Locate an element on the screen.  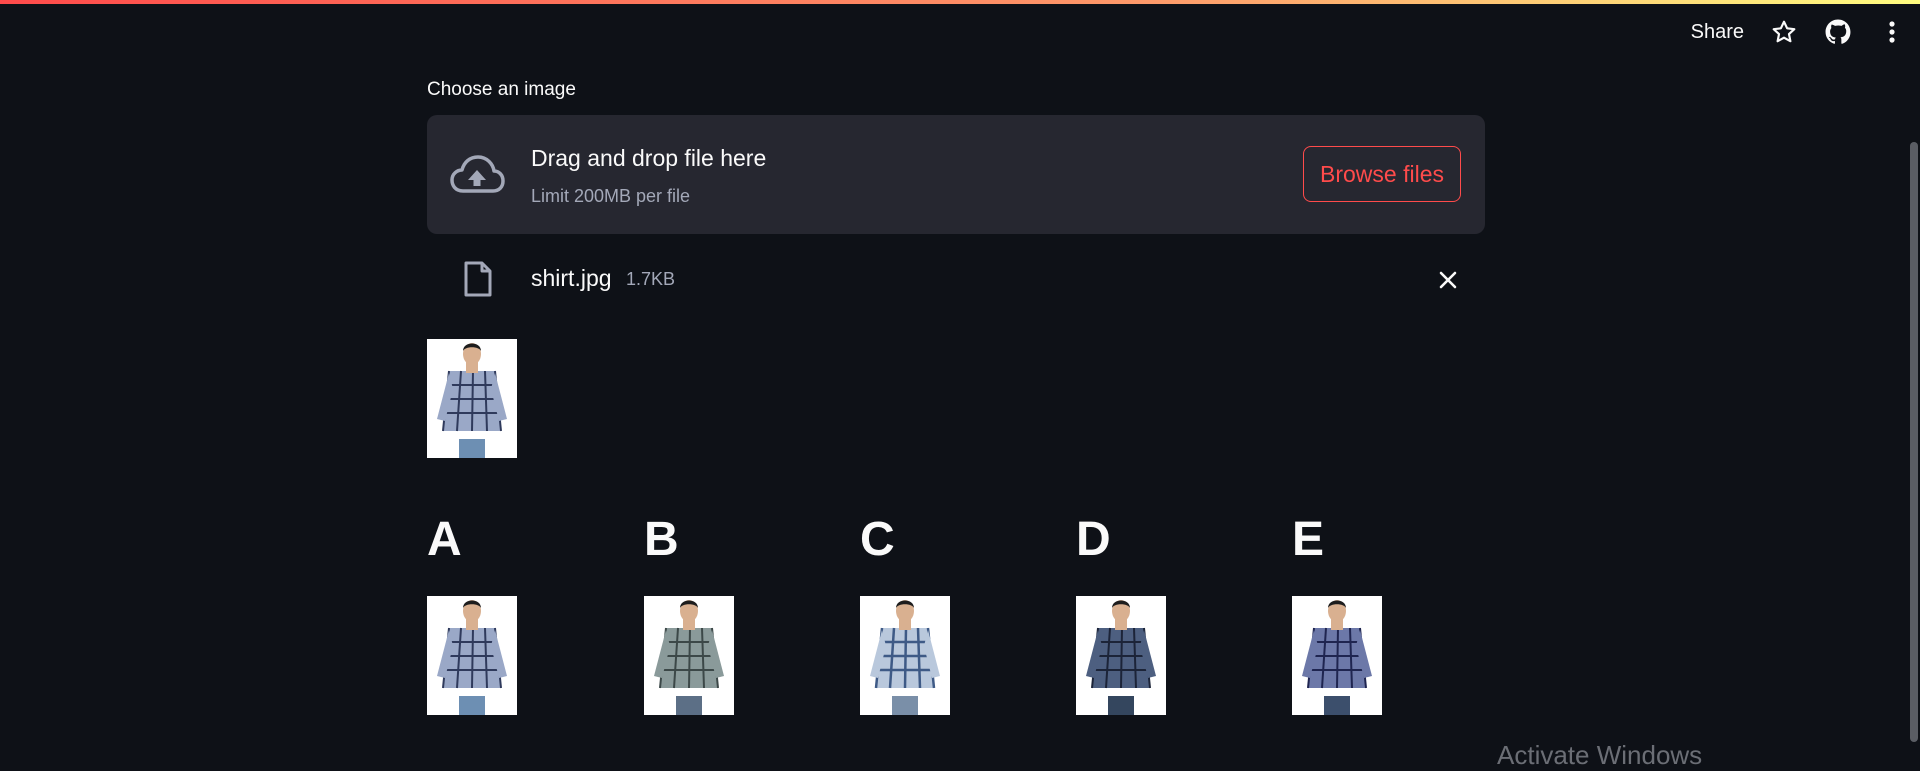
uploaded-file-name: shirt.jpg is located at coordinates (571, 278).